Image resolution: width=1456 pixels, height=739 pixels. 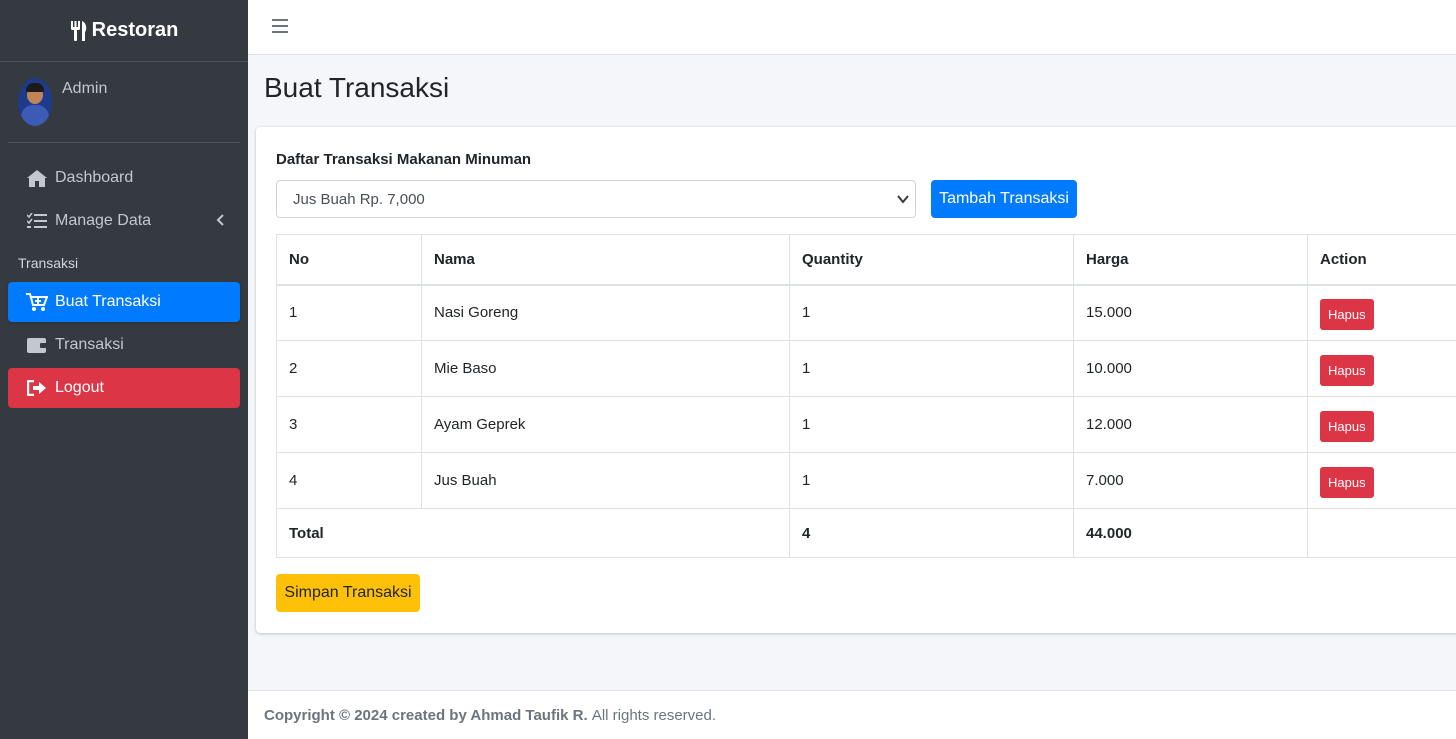 I want to click on topbar, so click(x=852, y=27).